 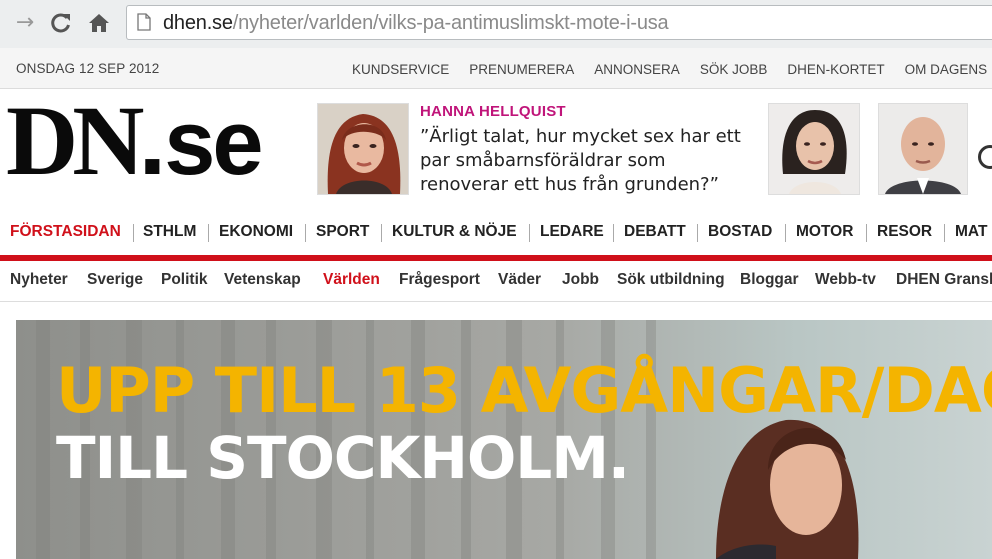 What do you see at coordinates (144, 22) in the screenshot?
I see `page-icon` at bounding box center [144, 22].